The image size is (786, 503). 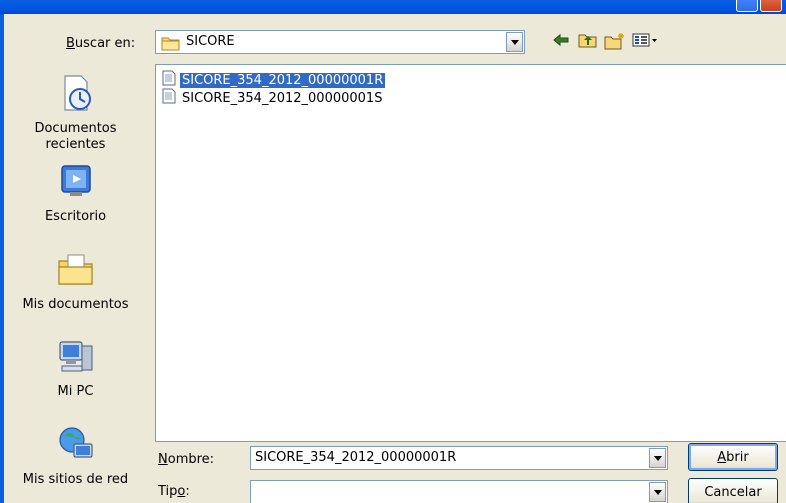 I want to click on desktop-icon, so click(x=75, y=183).